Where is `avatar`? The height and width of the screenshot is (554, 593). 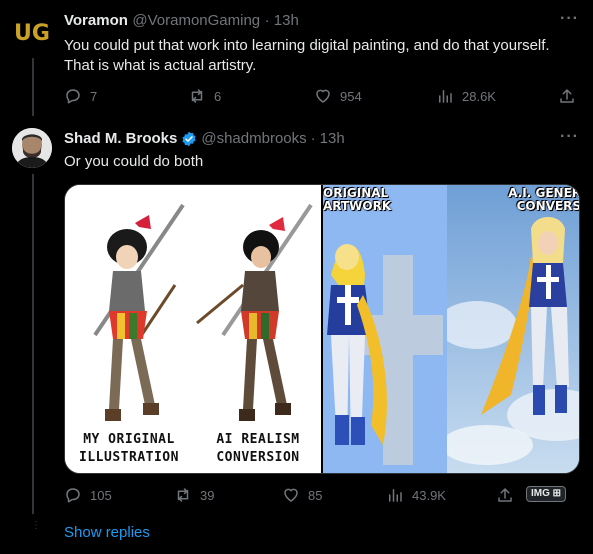 avatar is located at coordinates (32, 148).